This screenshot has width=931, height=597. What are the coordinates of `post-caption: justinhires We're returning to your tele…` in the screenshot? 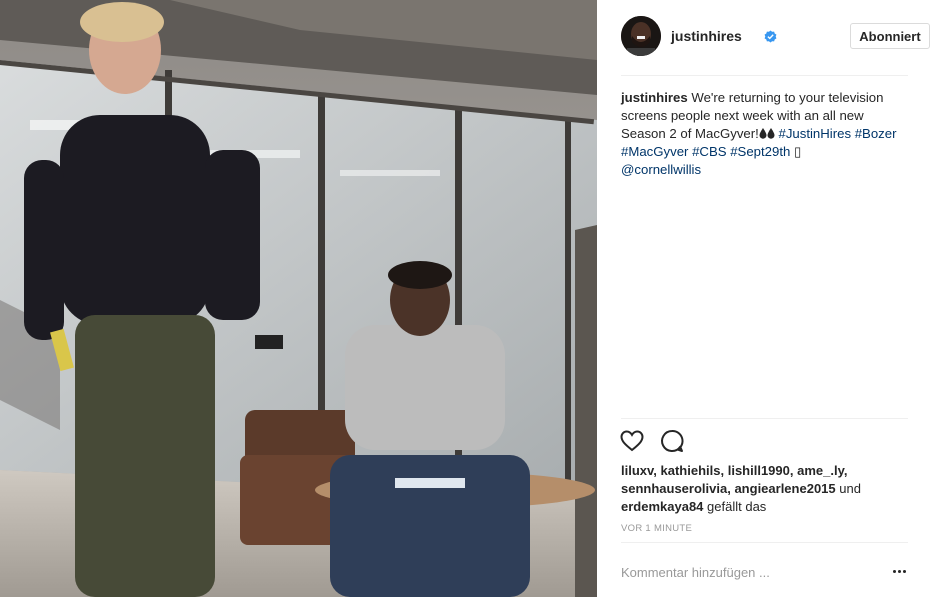 It's located at (764, 134).